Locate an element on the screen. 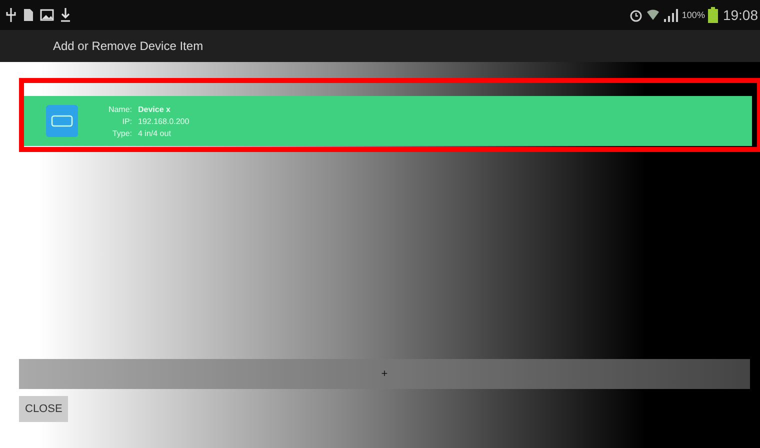  dialog-title: Add or Remove Device Item is located at coordinates (128, 46).